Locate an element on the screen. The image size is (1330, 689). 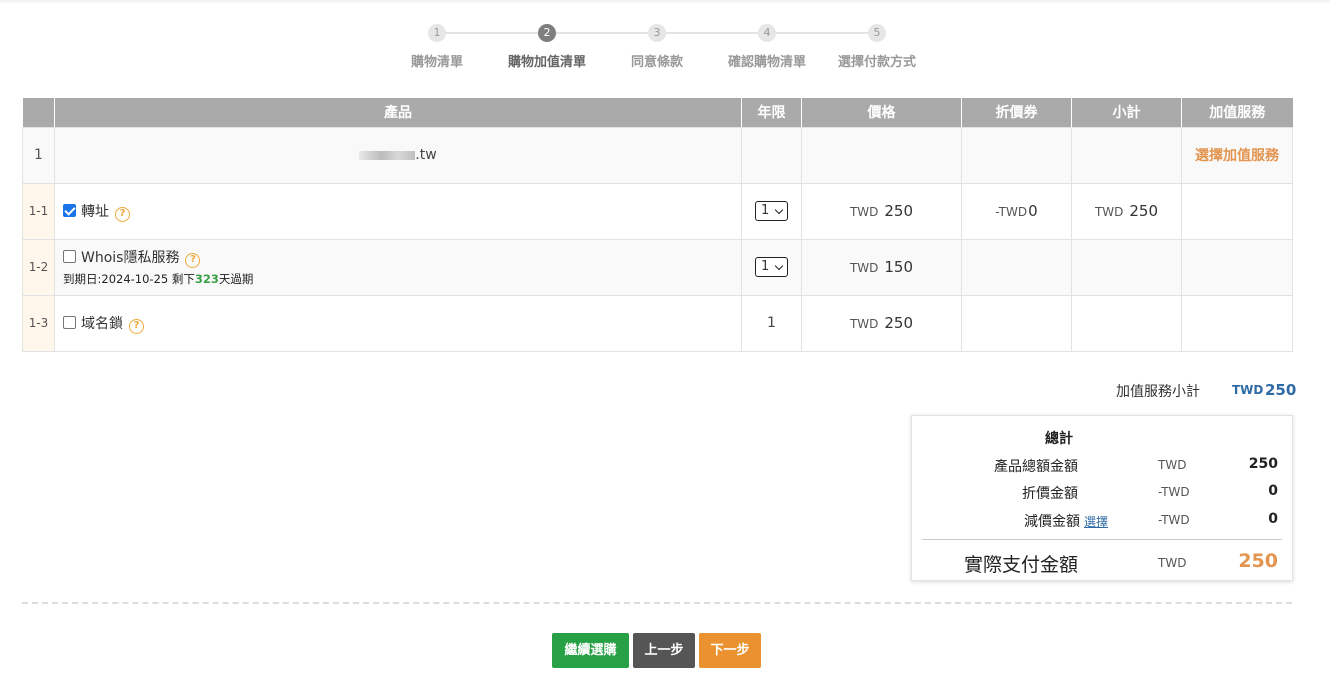
final-amount-currency: TWD is located at coordinates (1172, 563).